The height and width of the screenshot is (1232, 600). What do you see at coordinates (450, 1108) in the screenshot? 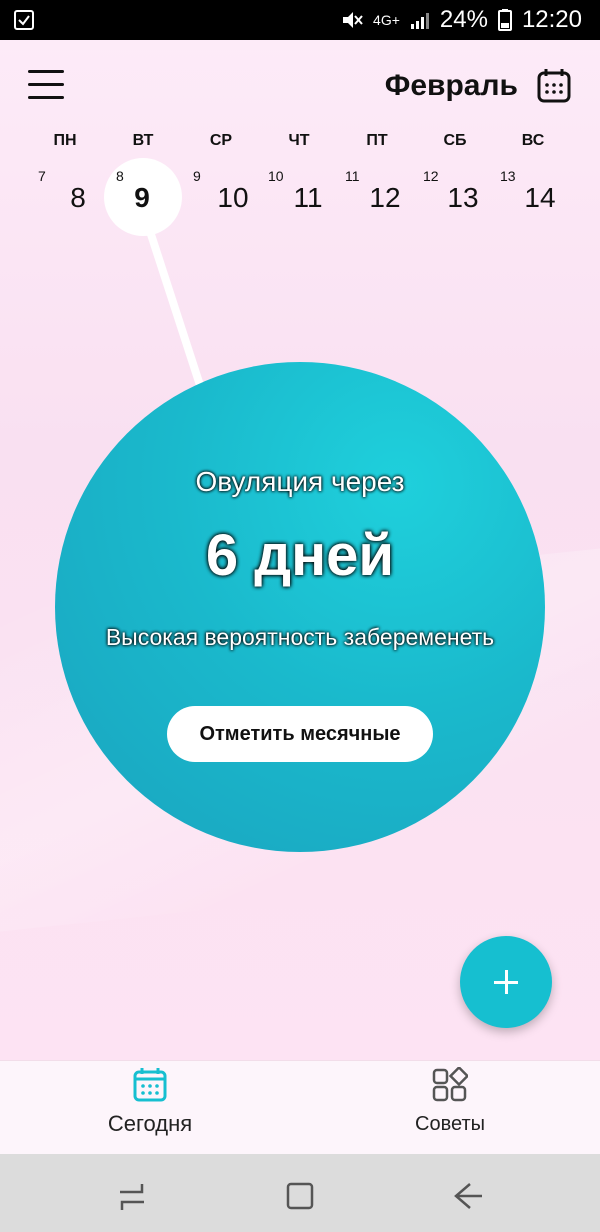
I see `nav-tips: Советы` at bounding box center [450, 1108].